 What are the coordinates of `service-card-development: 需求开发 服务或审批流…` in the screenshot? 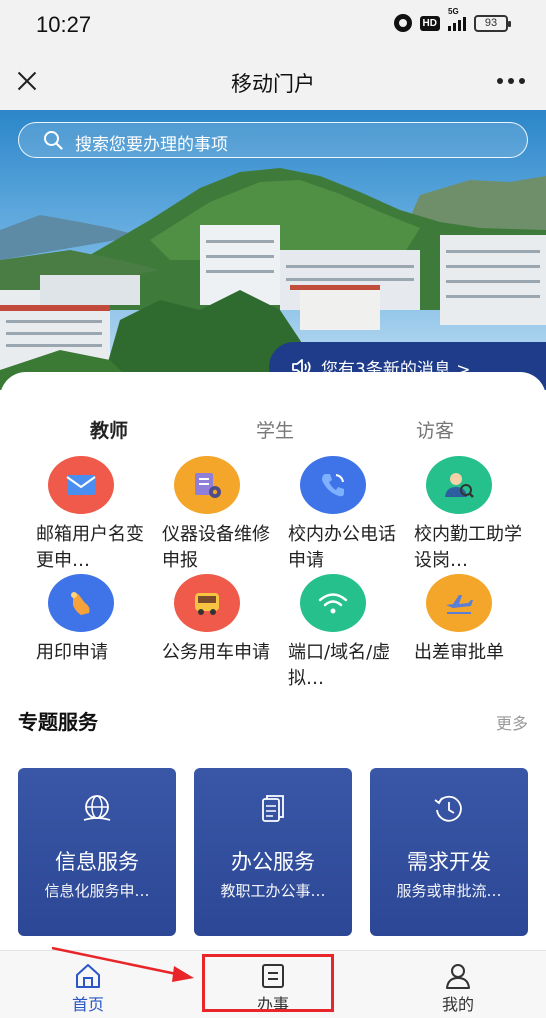 It's located at (449, 852).